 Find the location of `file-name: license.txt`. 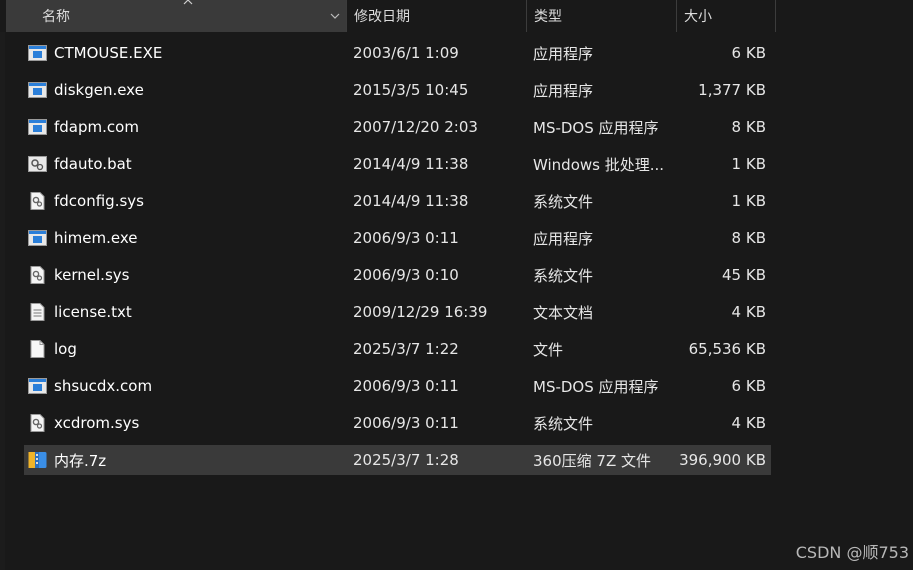

file-name: license.txt is located at coordinates (93, 312).